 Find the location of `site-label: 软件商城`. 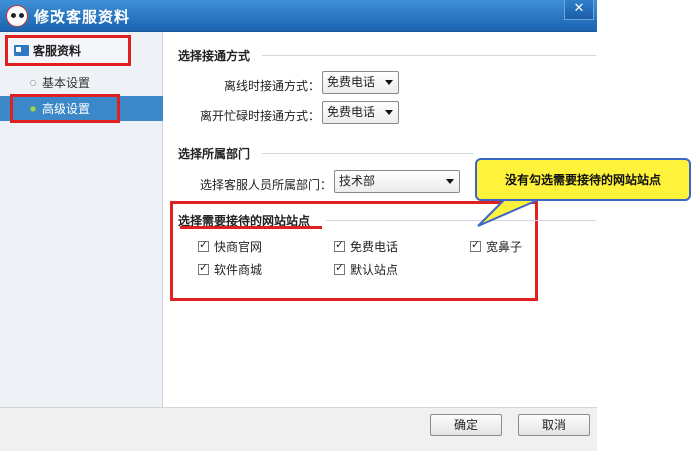

site-label: 软件商城 is located at coordinates (238, 270).